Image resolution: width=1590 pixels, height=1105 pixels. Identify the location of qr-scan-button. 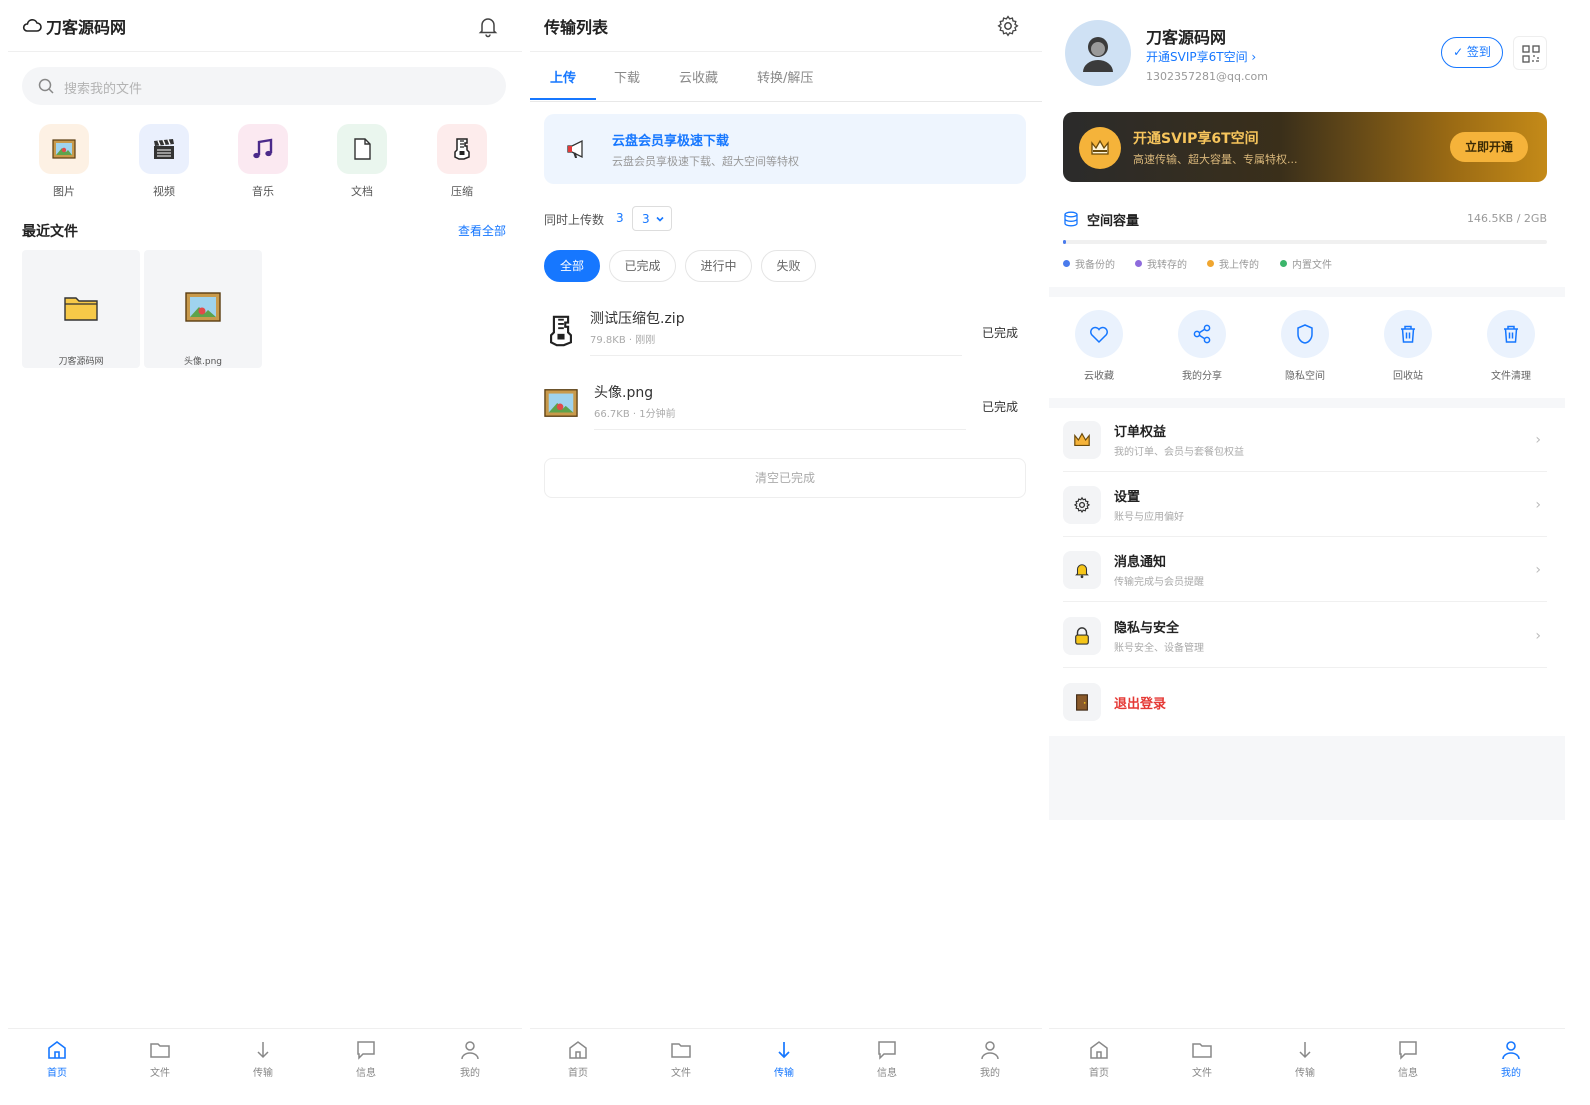
(1530, 53).